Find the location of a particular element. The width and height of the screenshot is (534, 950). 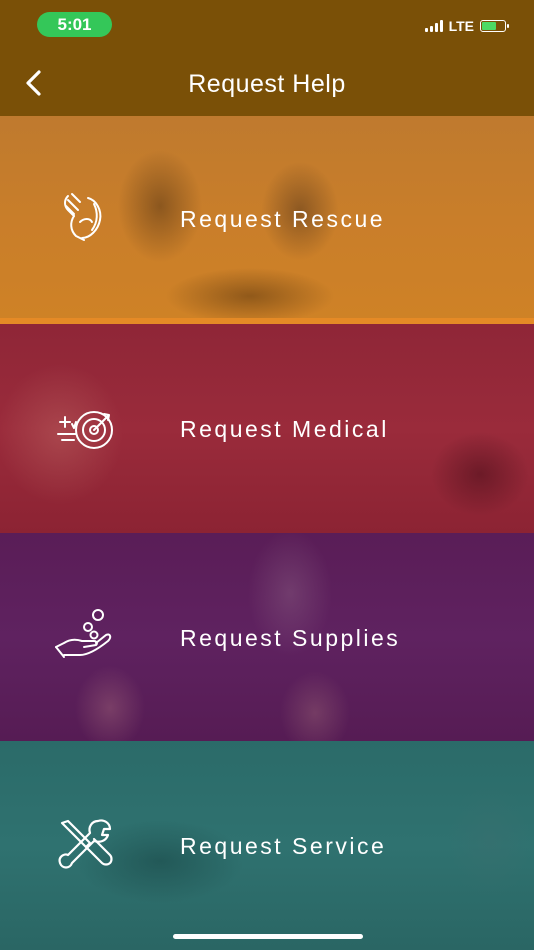

hands-rescue-icon is located at coordinates (83, 217).